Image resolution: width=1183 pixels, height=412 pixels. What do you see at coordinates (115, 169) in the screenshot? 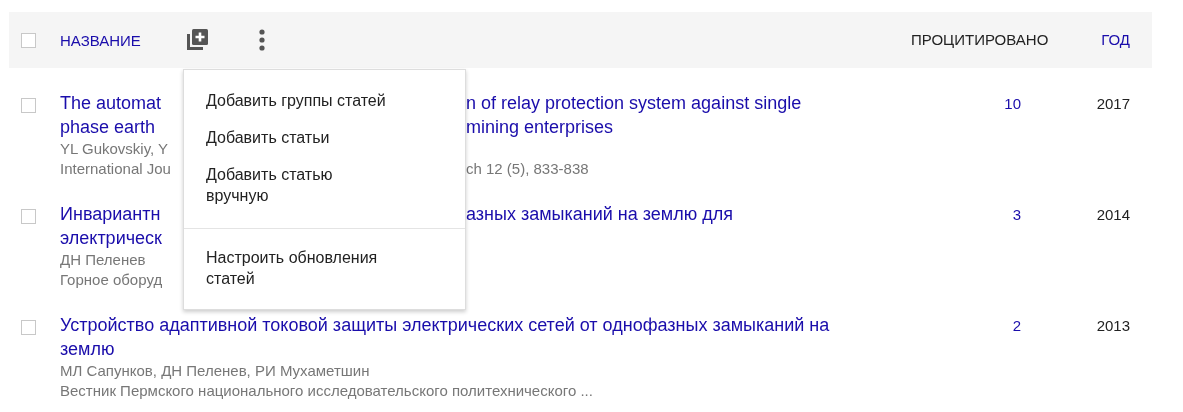
I see `source-text: International Jou` at bounding box center [115, 169].